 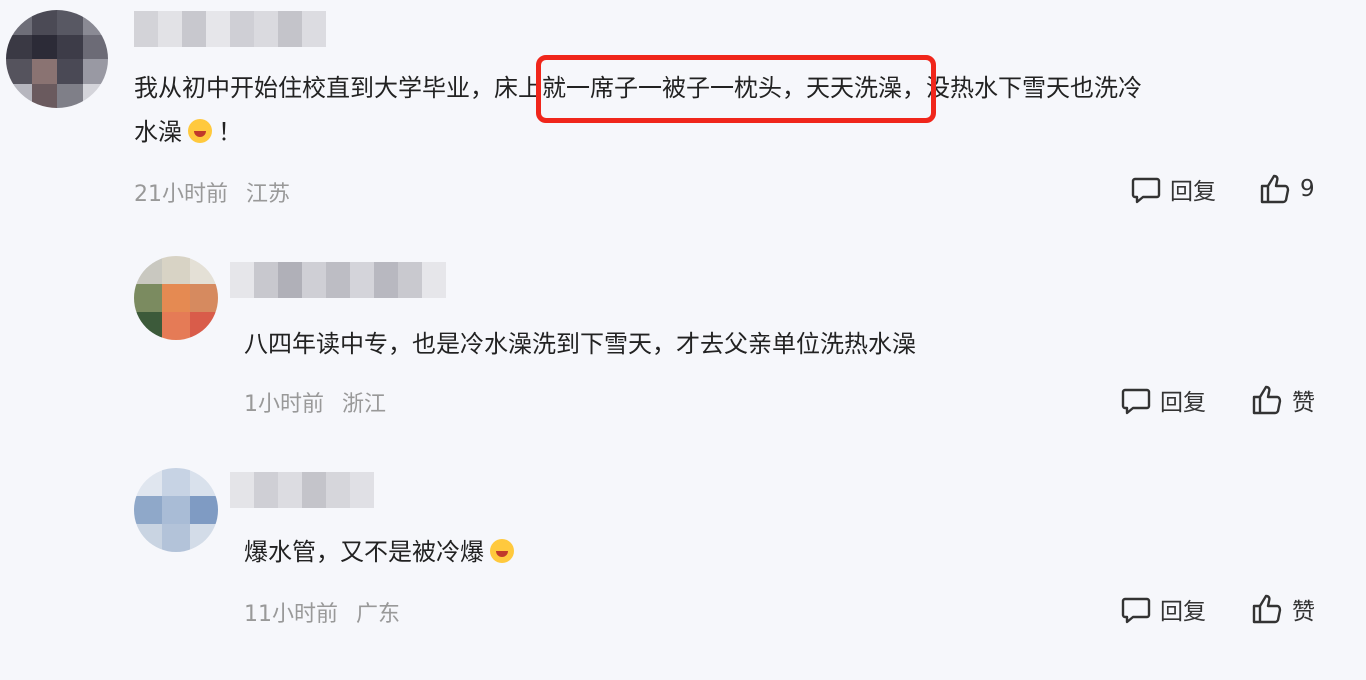 What do you see at coordinates (284, 404) in the screenshot?
I see `timestamp: 1小时前` at bounding box center [284, 404].